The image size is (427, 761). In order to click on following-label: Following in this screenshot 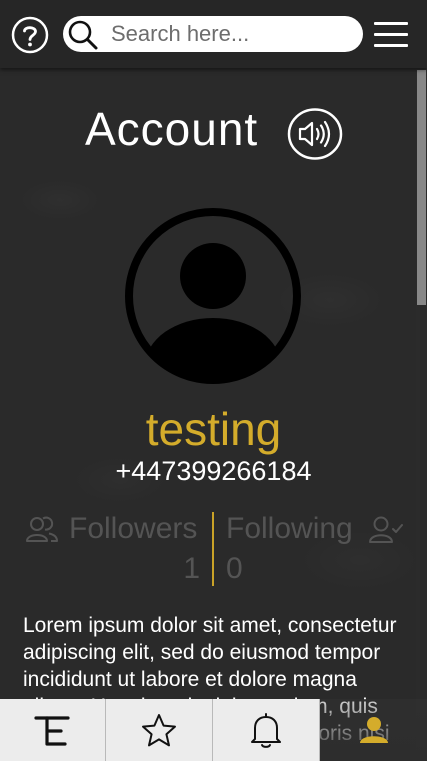, I will do `click(289, 528)`.